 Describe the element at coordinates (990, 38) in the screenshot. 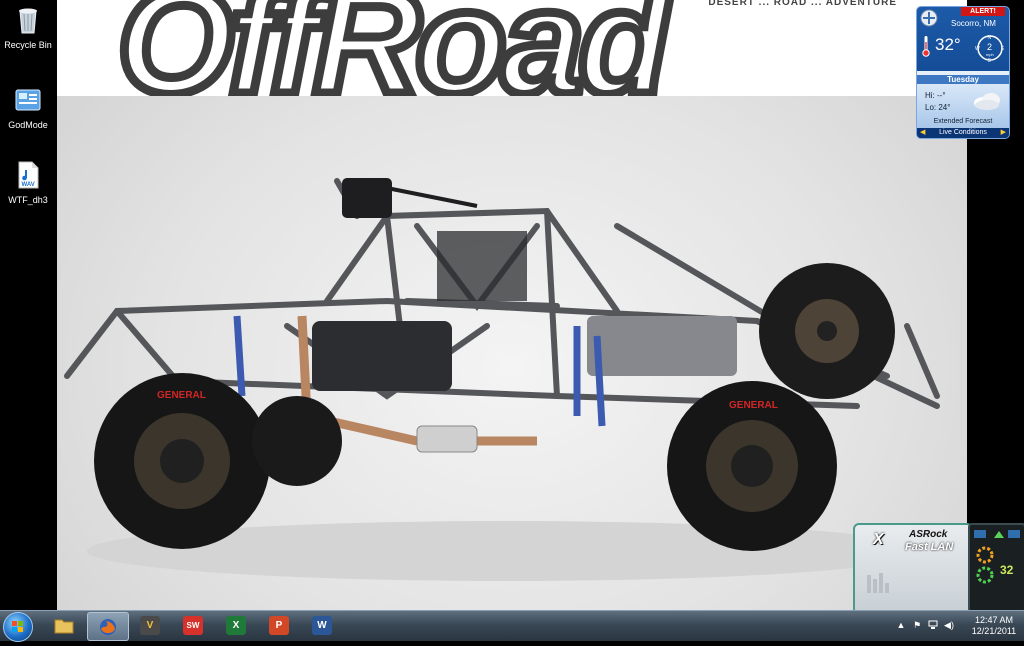

I see `compass-n: N` at that location.